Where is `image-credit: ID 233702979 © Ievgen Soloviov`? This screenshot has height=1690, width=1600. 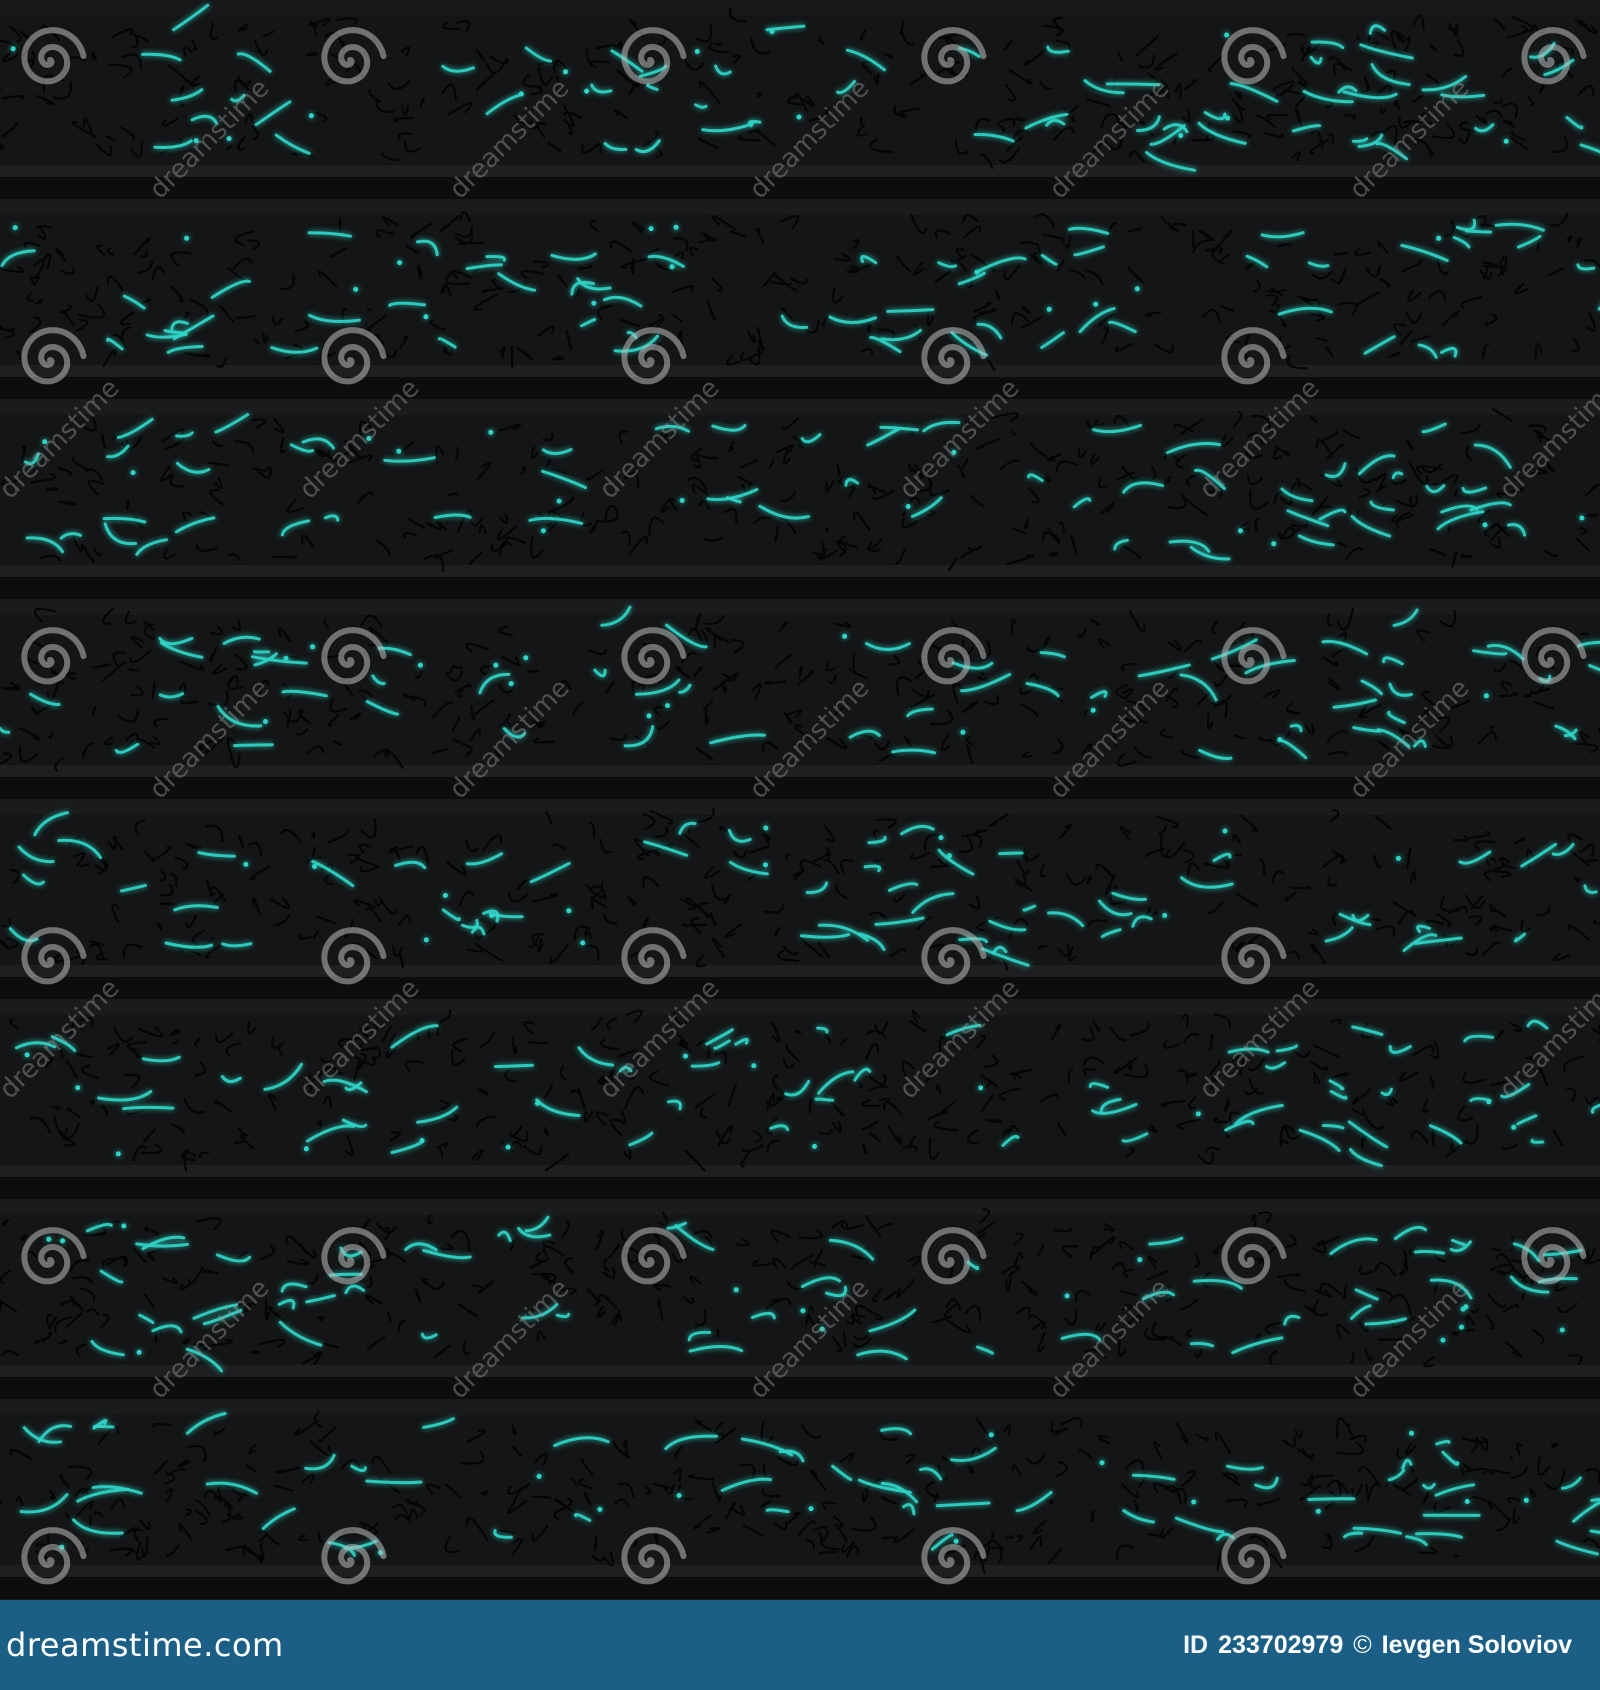
image-credit: ID 233702979 © Ievgen Soloviov is located at coordinates (1377, 1645).